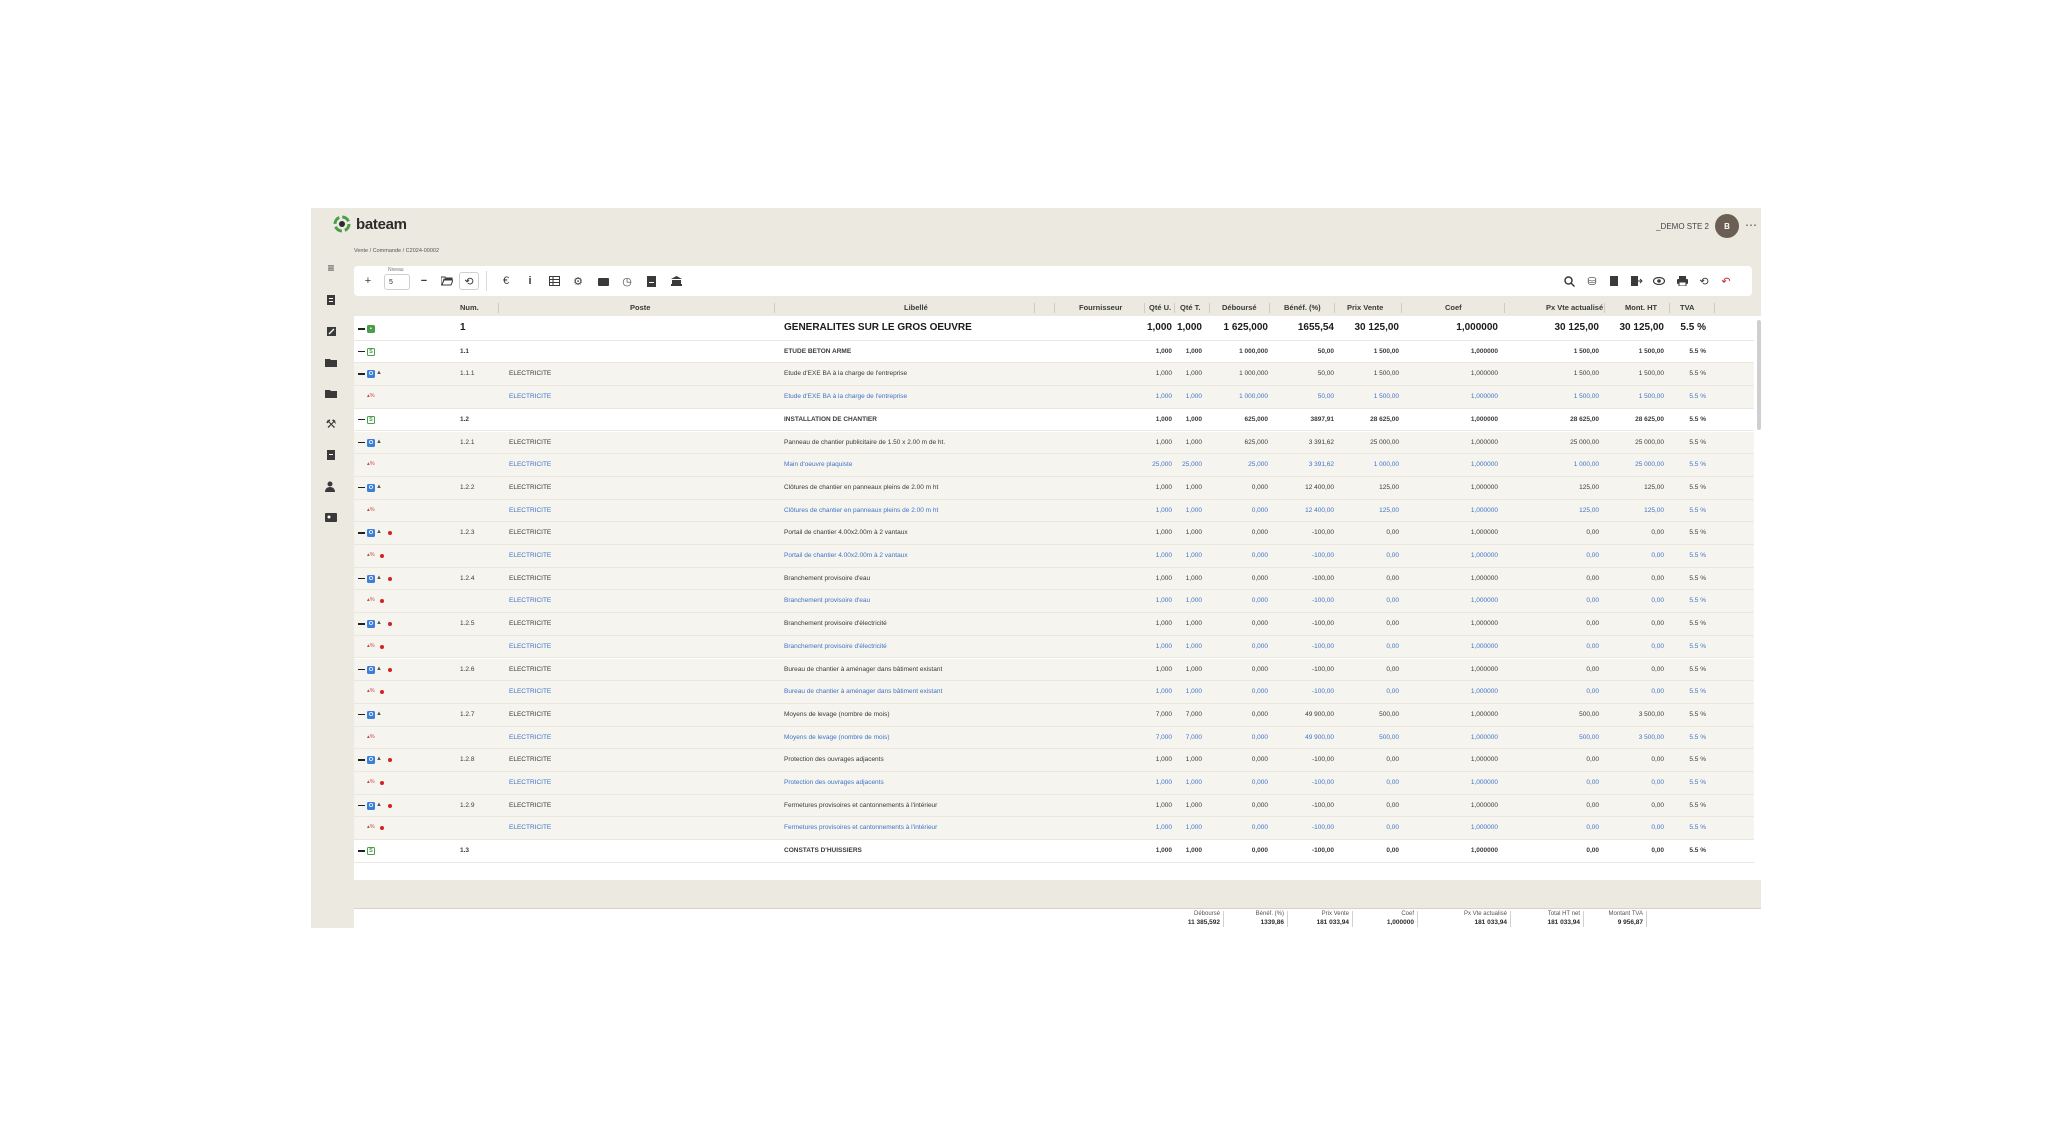  Describe the element at coordinates (578, 281) in the screenshot. I see `settings-icon: ⚙` at that location.